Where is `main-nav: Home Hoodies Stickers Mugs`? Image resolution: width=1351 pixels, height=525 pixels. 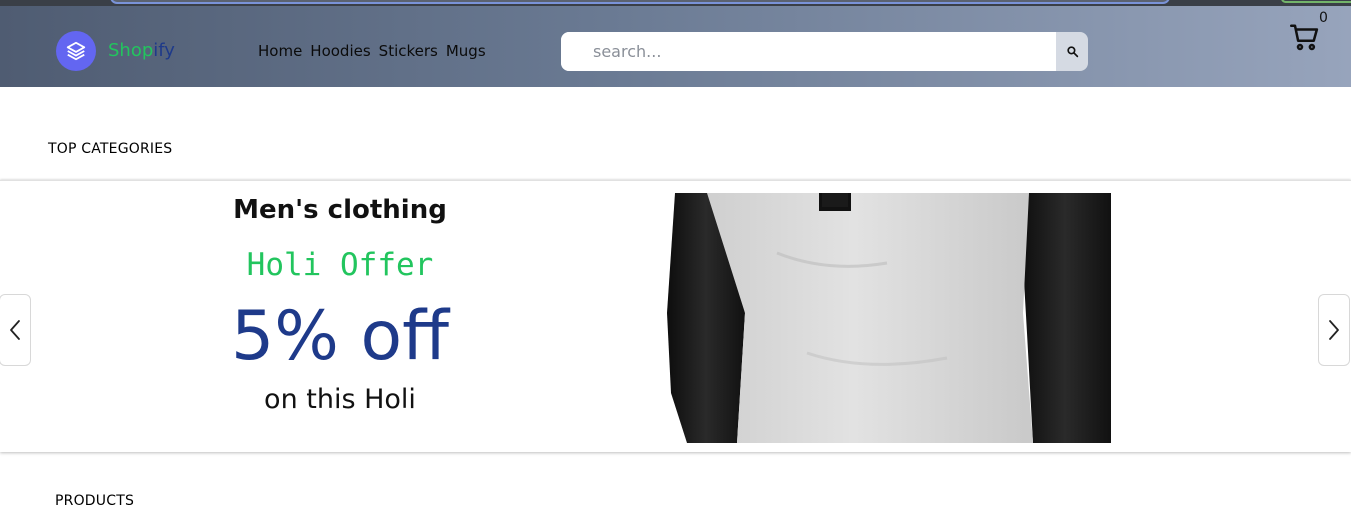 main-nav: Home Hoodies Stickers Mugs is located at coordinates (372, 51).